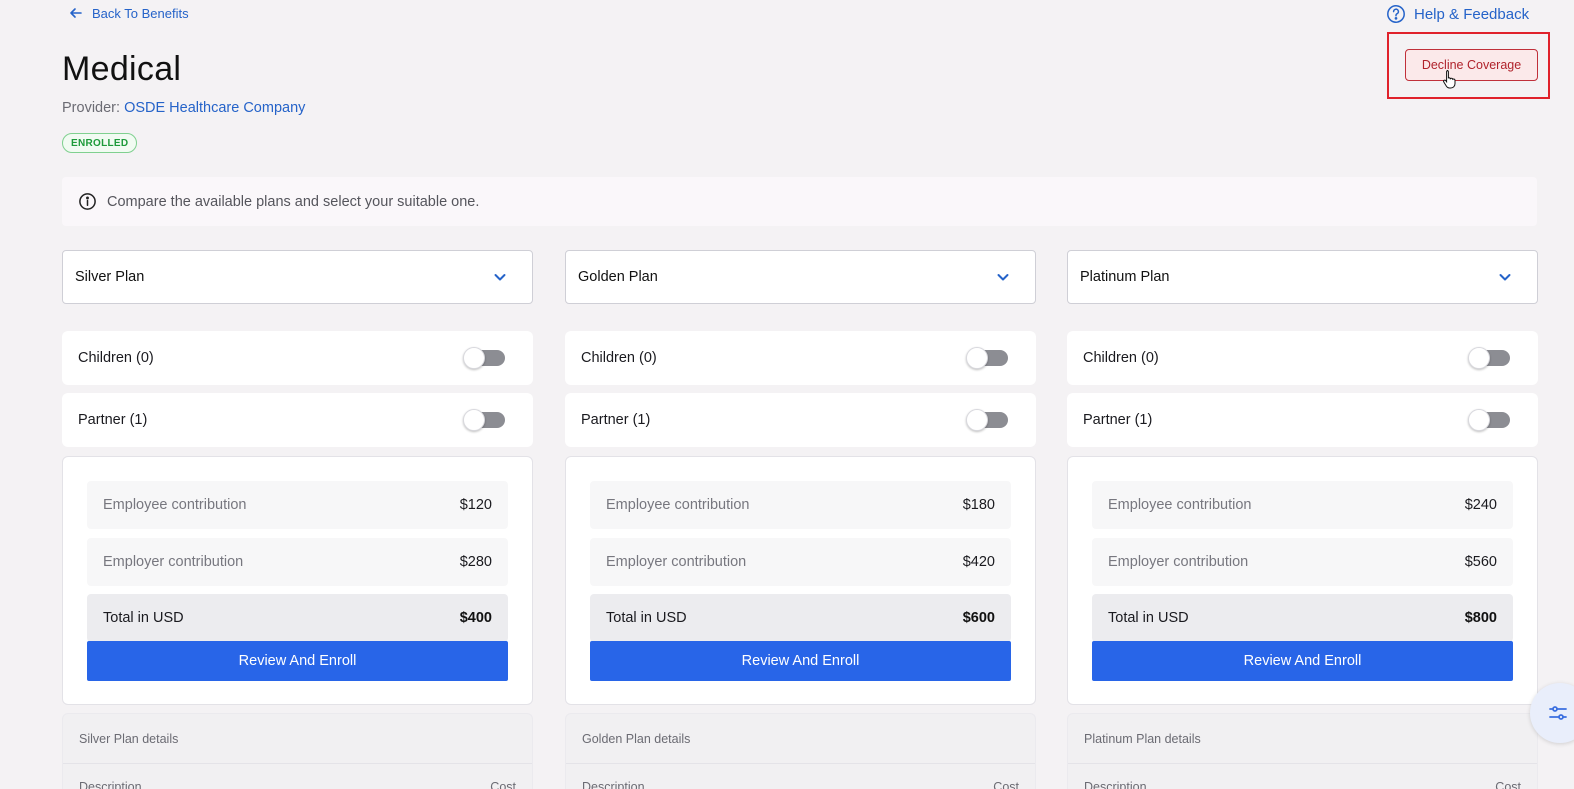 The width and height of the screenshot is (1574, 789). I want to click on plan-details: Golden Plan details Description Cost, so click(800, 751).